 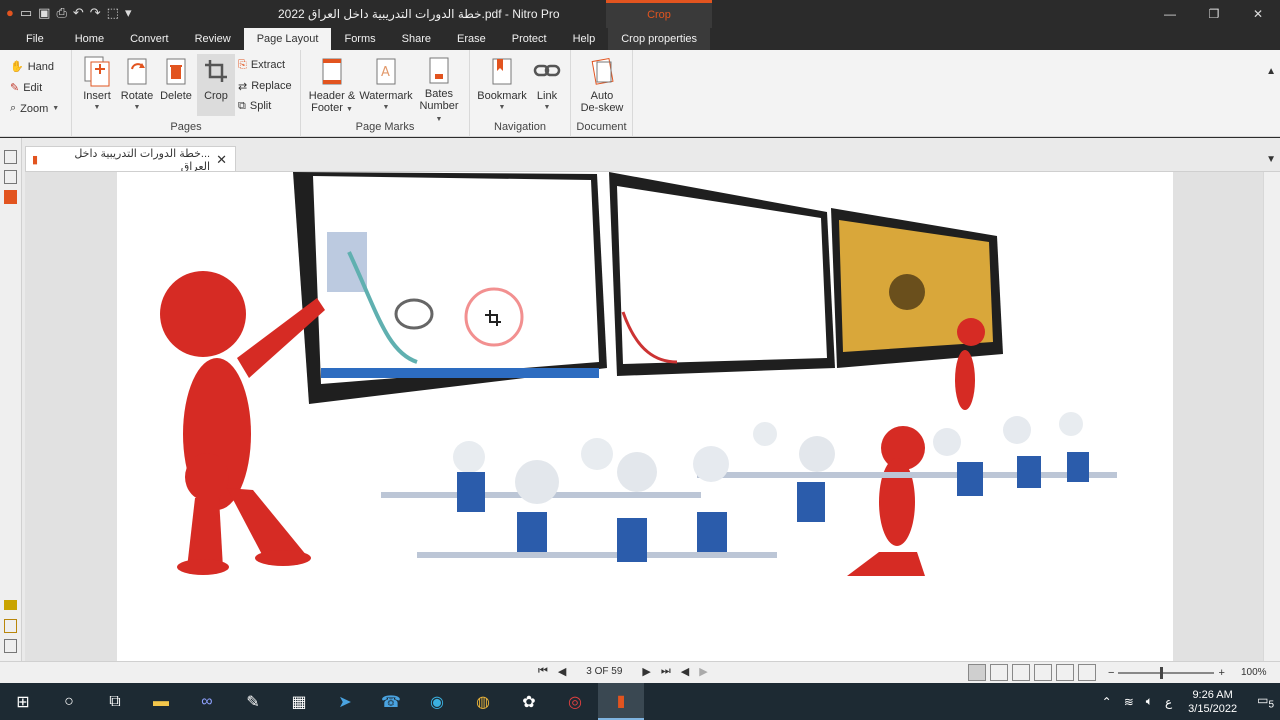 I want to click on system-tray: ⌃ ≋ 🔈︎ ع 9:26 AM 3/15/2022 ▭5, so click(x=1188, y=701).